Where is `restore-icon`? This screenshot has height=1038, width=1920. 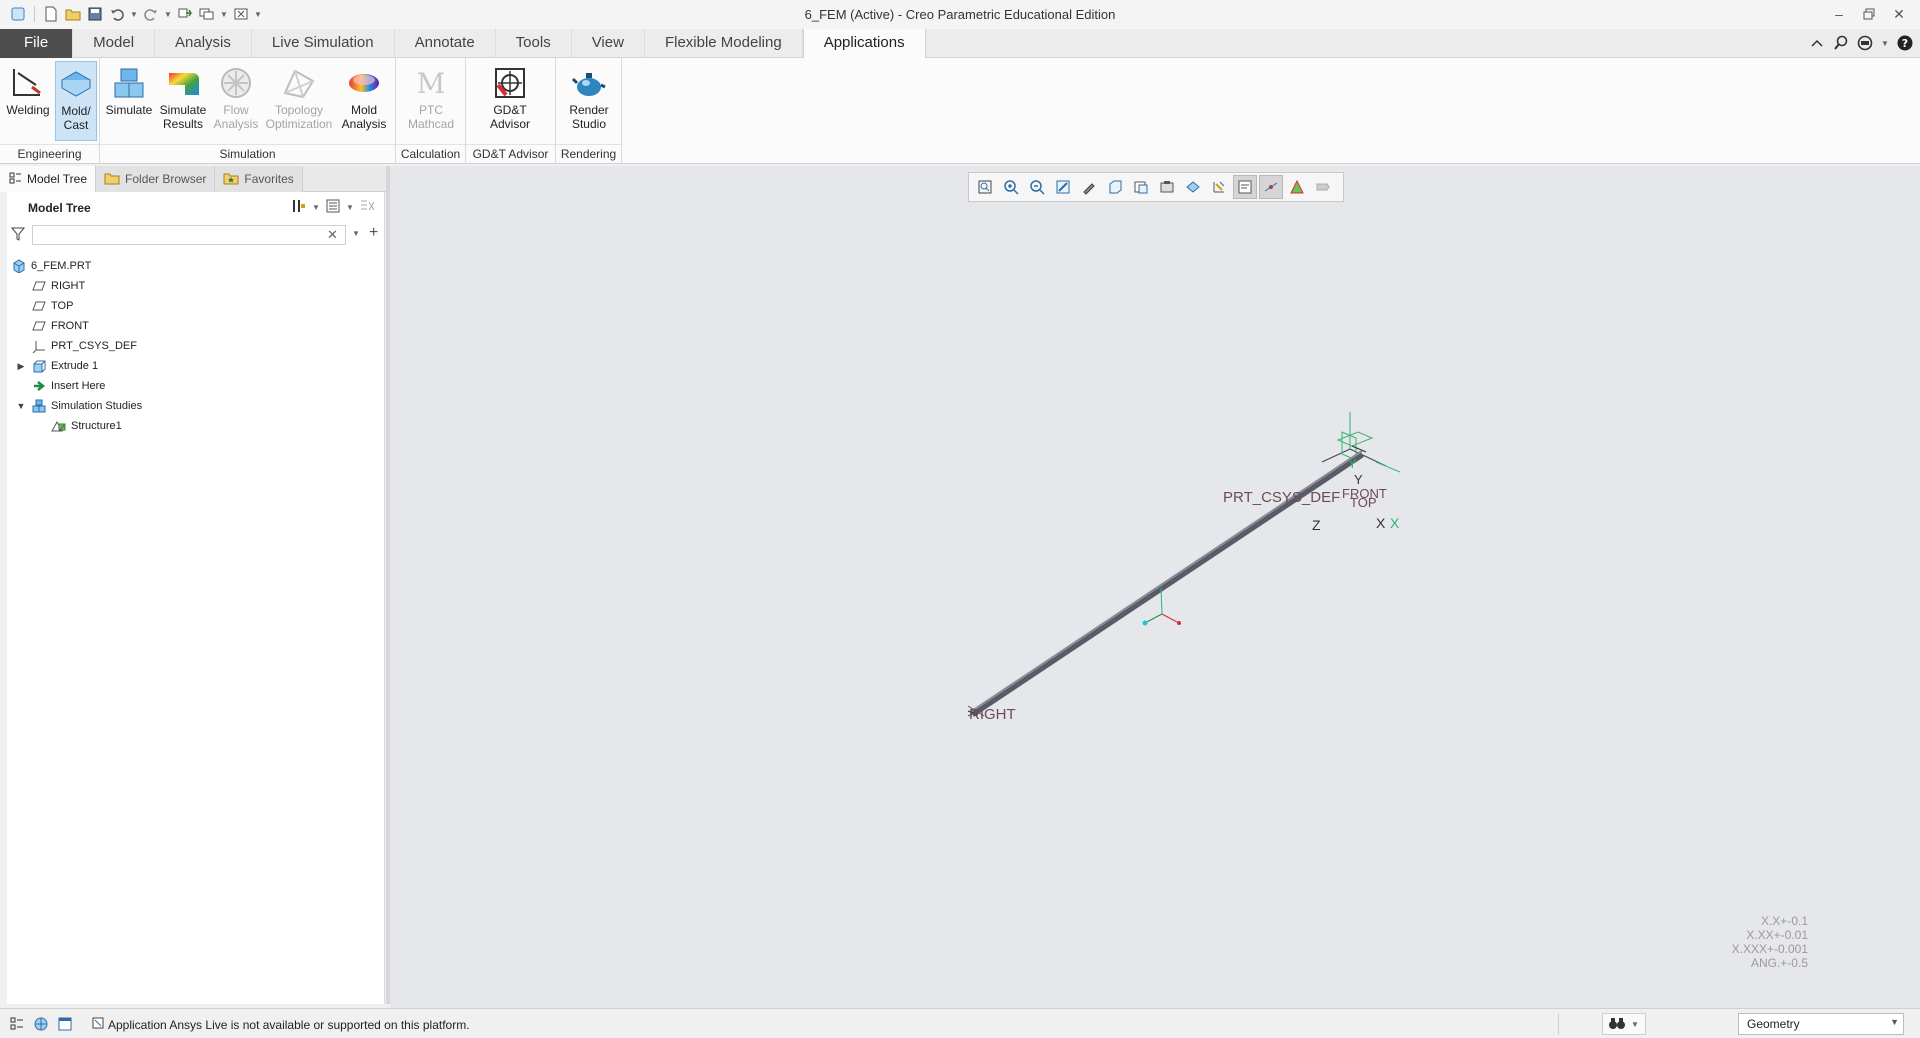 restore-icon is located at coordinates (1869, 14).